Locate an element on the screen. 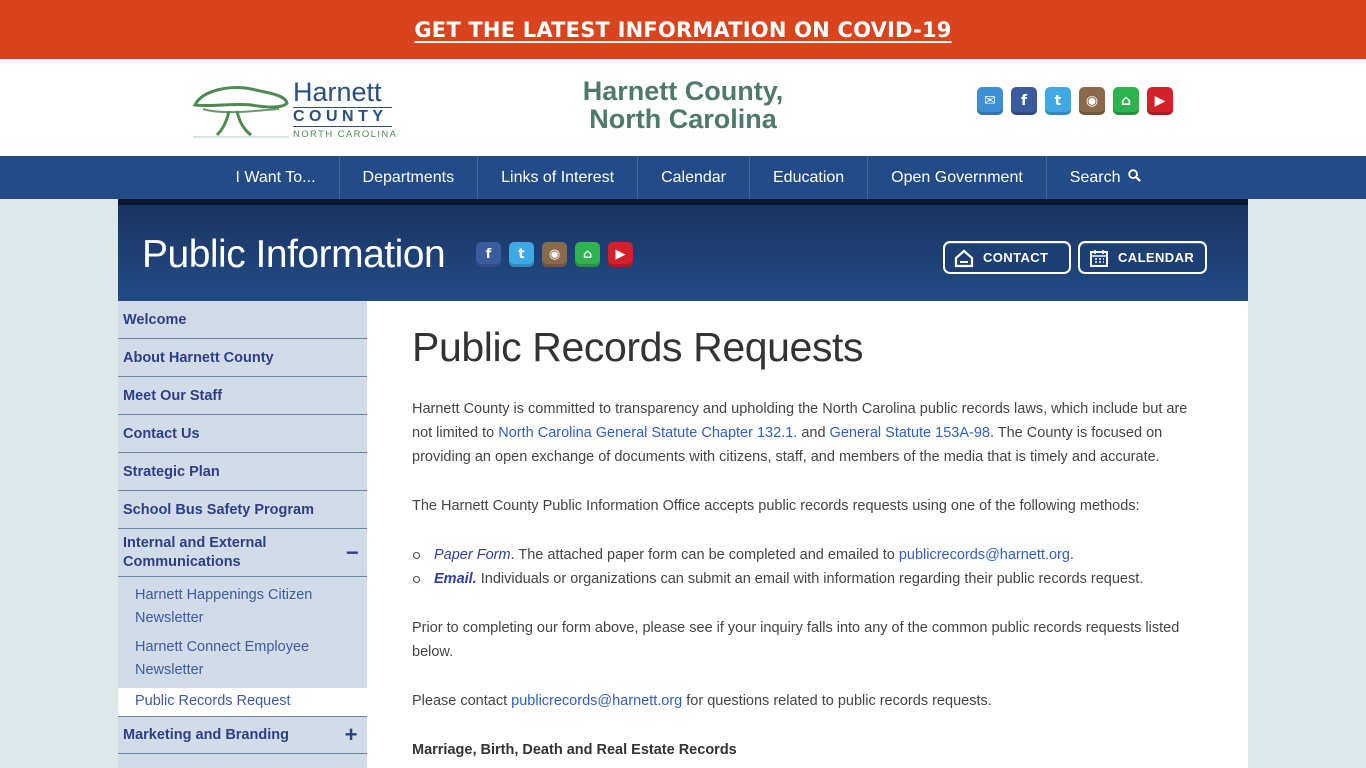 The height and width of the screenshot is (768, 1366). email-method-link: Email. is located at coordinates (455, 579).